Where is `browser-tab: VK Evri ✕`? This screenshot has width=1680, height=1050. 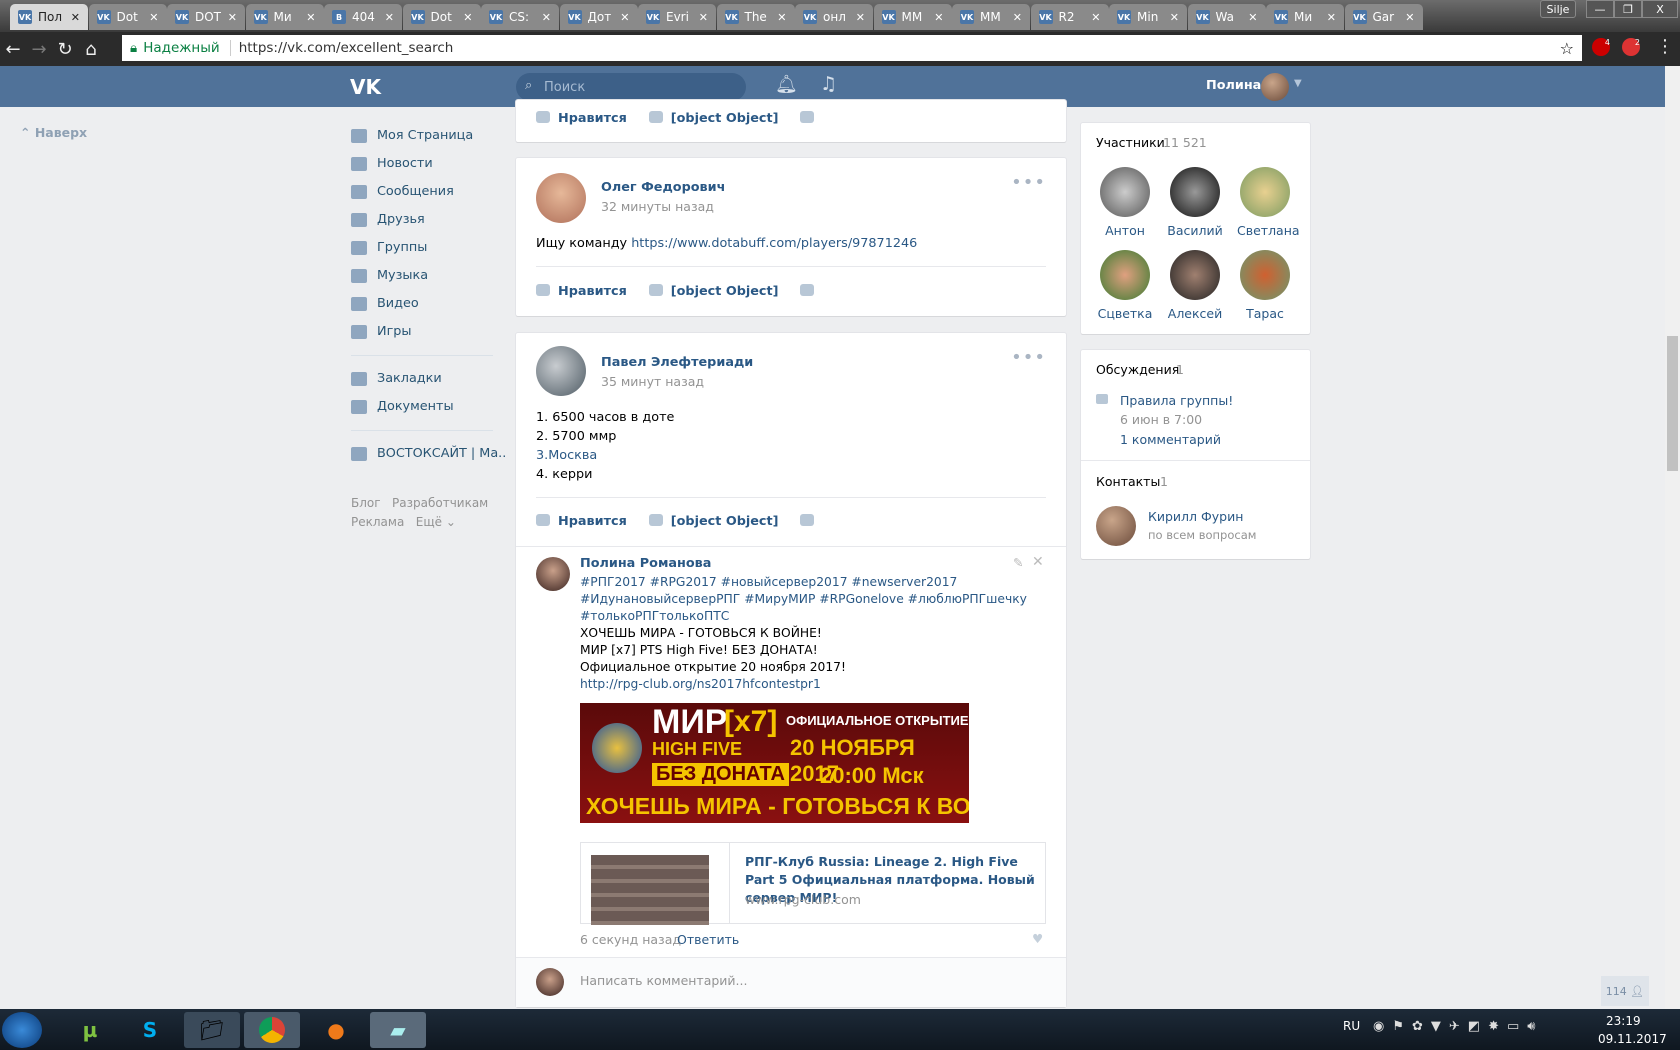
browser-tab: VK Evri ✕ is located at coordinates (677, 17).